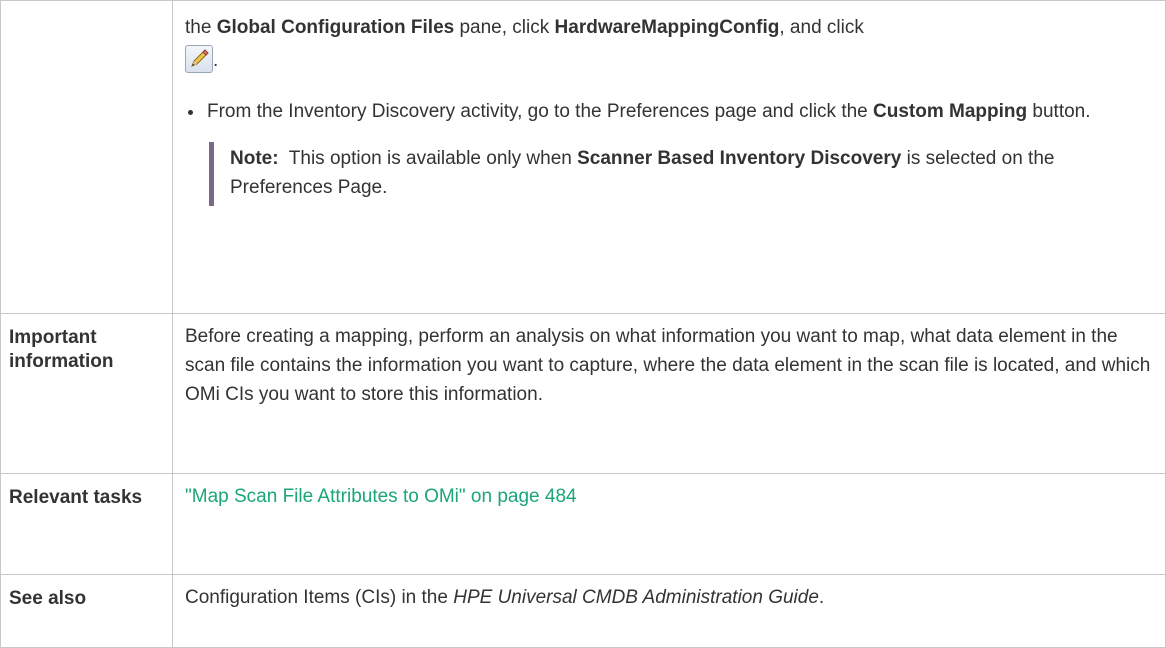 The height and width of the screenshot is (648, 1166). I want to click on text-span: , and click, so click(821, 27).